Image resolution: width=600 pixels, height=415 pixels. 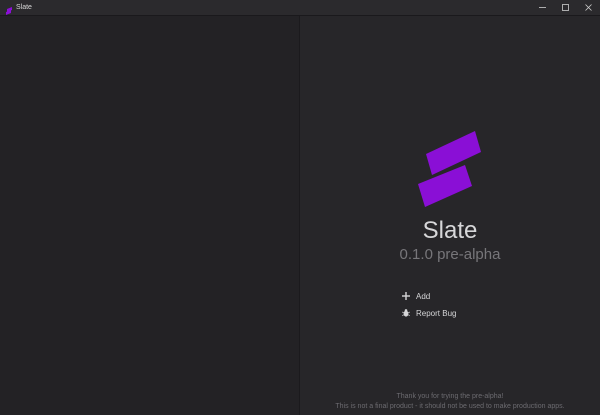 I want to click on minimize-icon, so click(x=542, y=7).